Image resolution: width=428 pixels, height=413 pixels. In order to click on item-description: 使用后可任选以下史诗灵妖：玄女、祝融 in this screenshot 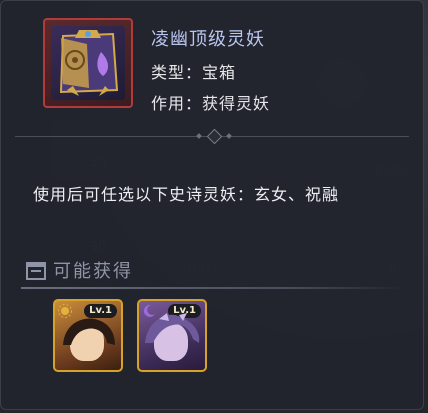, I will do `click(186, 194)`.